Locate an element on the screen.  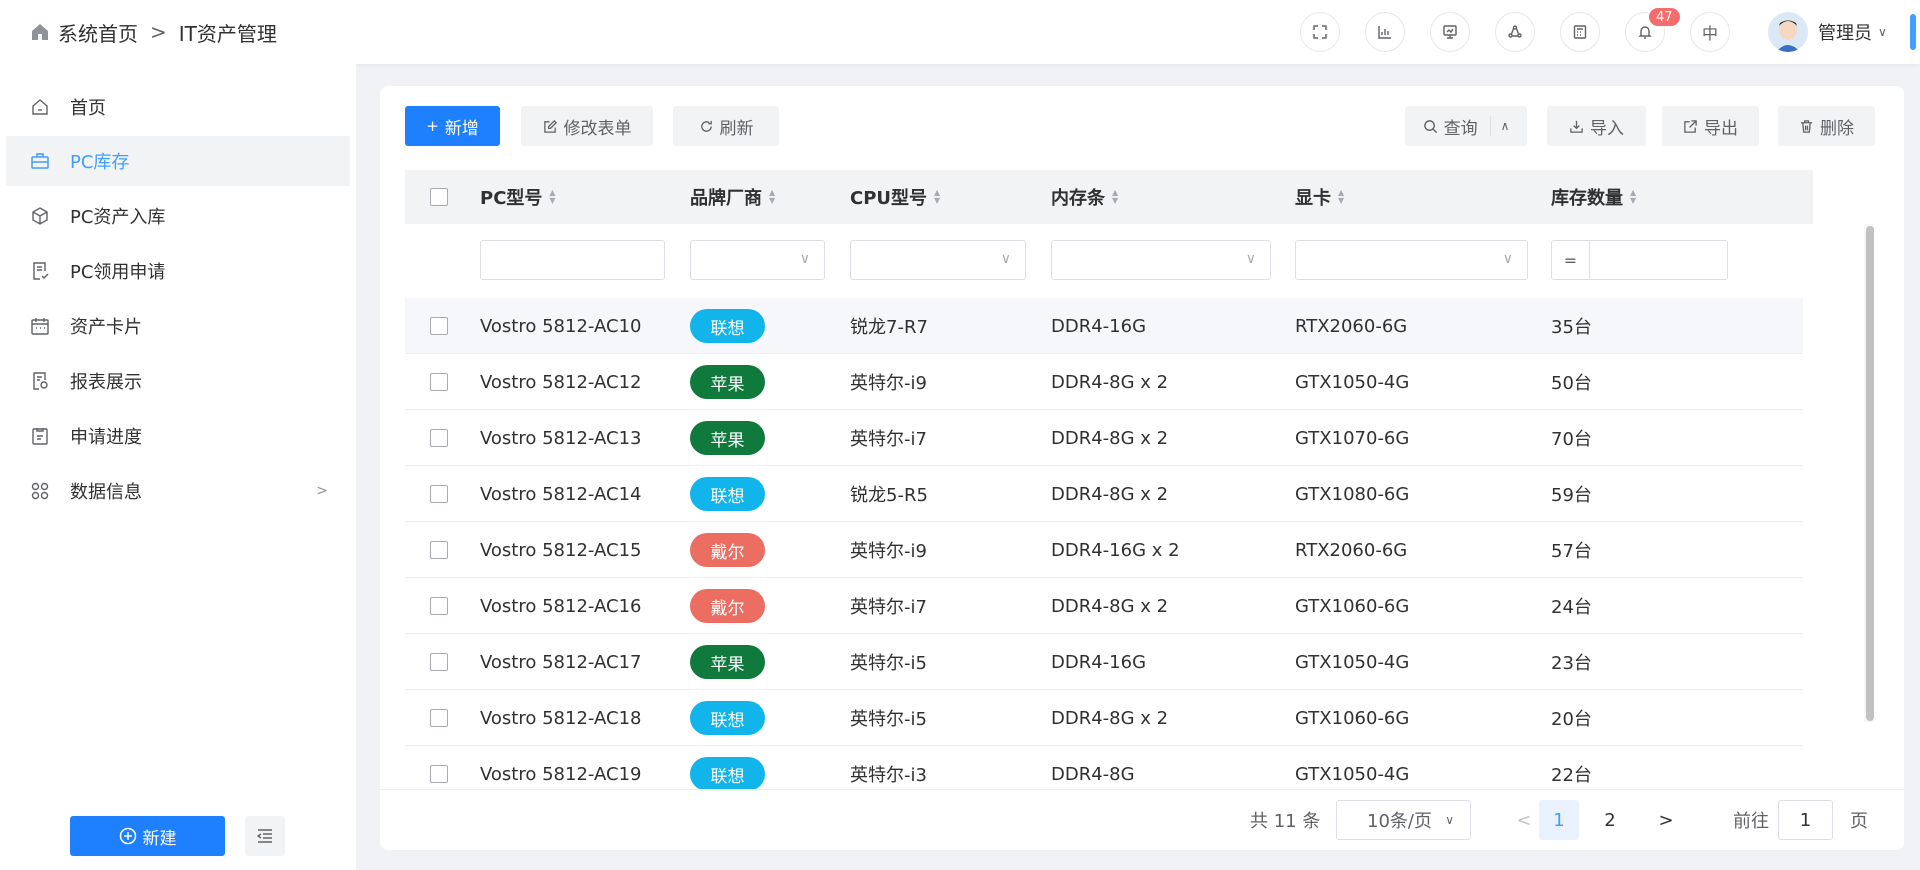
sidebar-collapse-button is located at coordinates (265, 836).